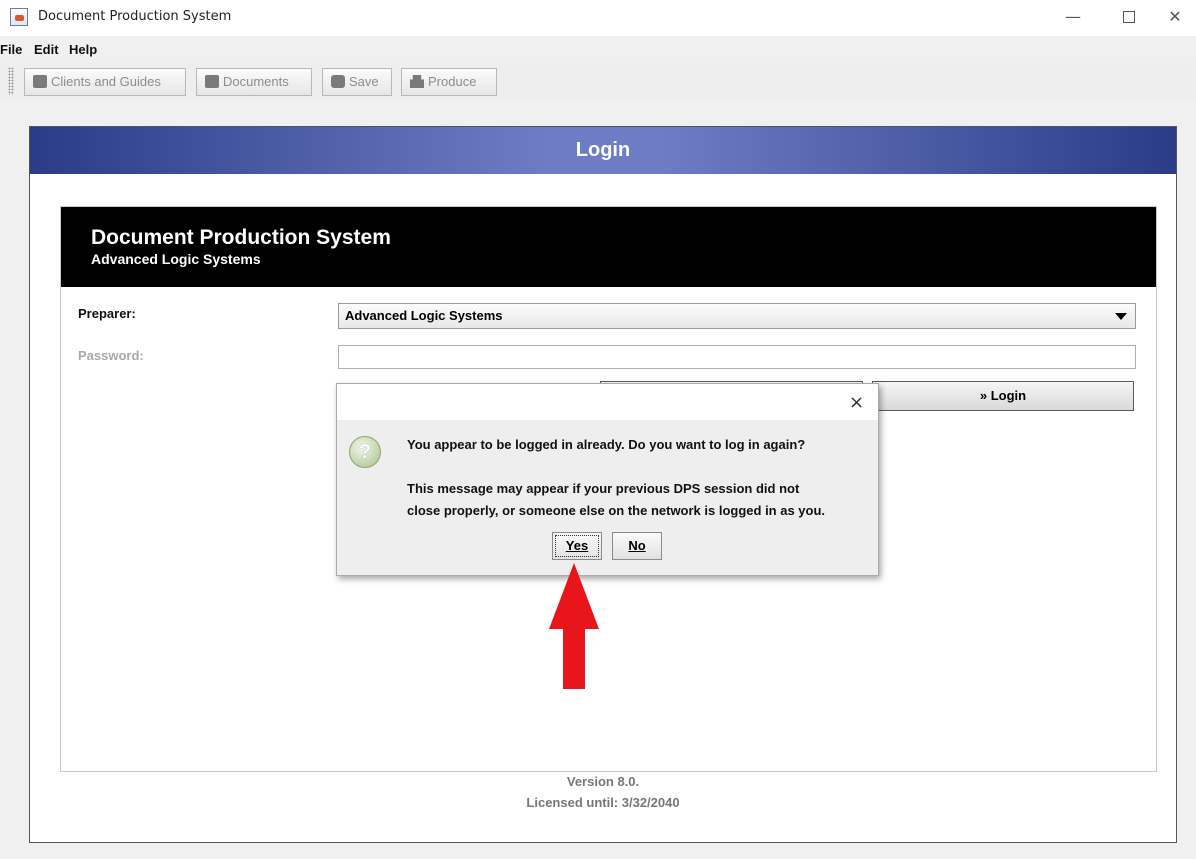  Describe the element at coordinates (424, 315) in the screenshot. I see `preparer-selected-value: Advanced Logic Systems` at that location.